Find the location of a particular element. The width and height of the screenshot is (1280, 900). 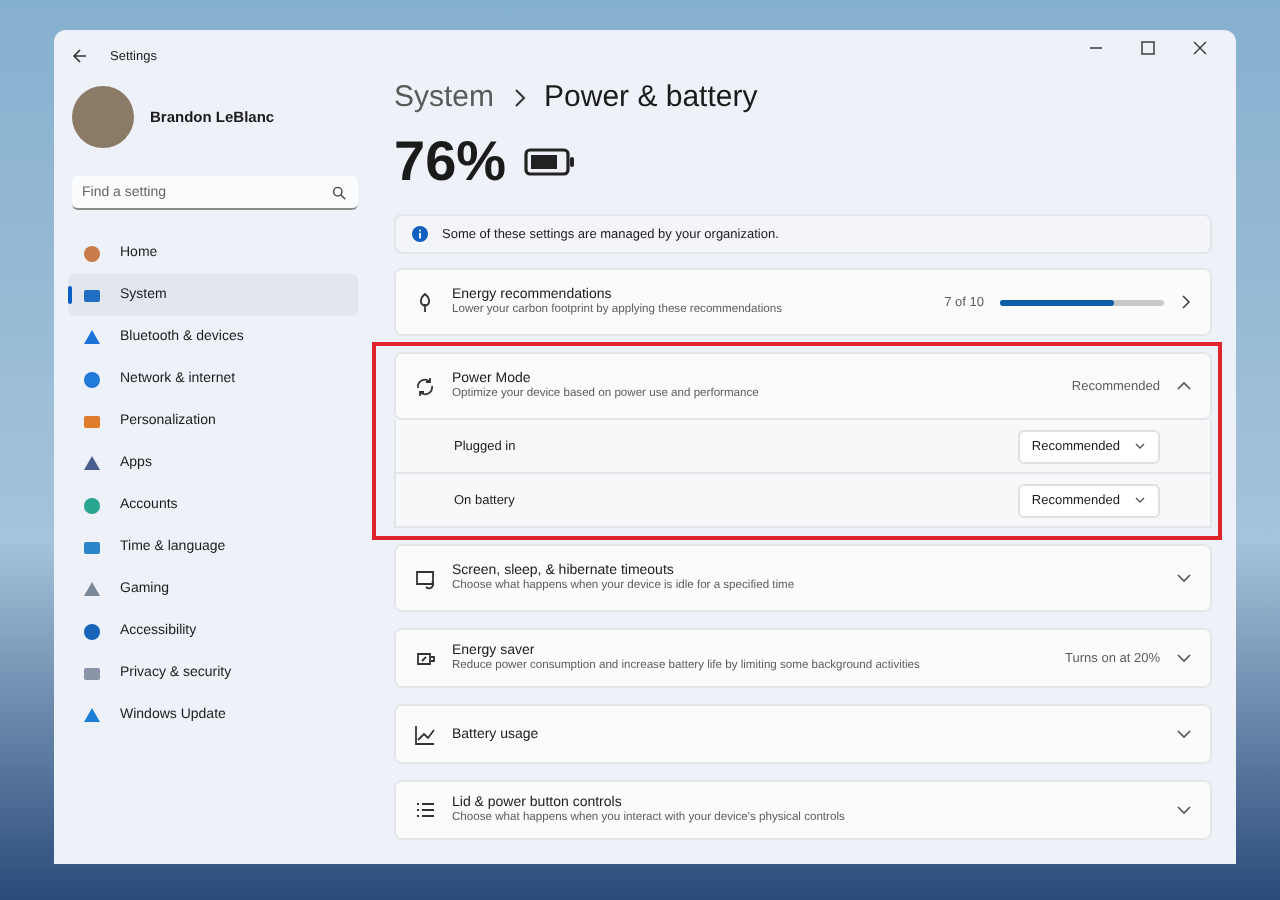

page-title: Power & battery is located at coordinates (651, 97).